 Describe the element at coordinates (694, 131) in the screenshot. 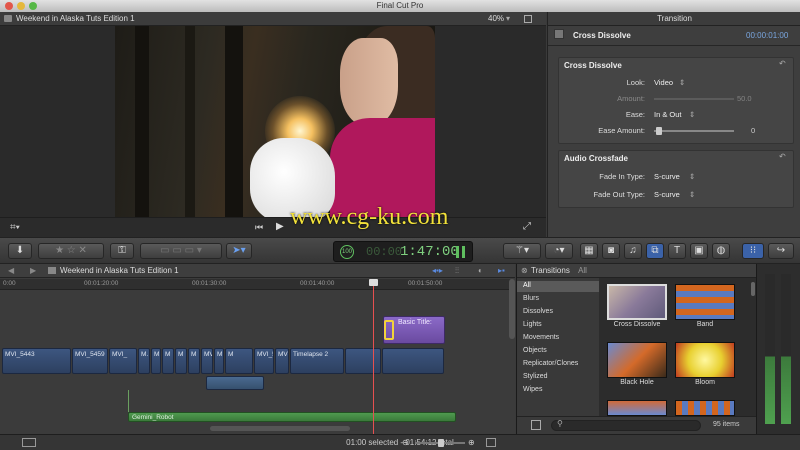

I see `ease-amount-slider` at that location.